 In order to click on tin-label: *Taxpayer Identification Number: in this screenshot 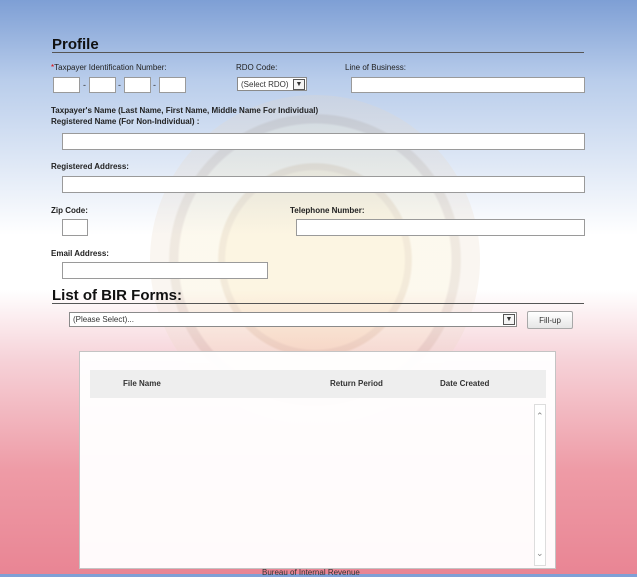, I will do `click(109, 67)`.